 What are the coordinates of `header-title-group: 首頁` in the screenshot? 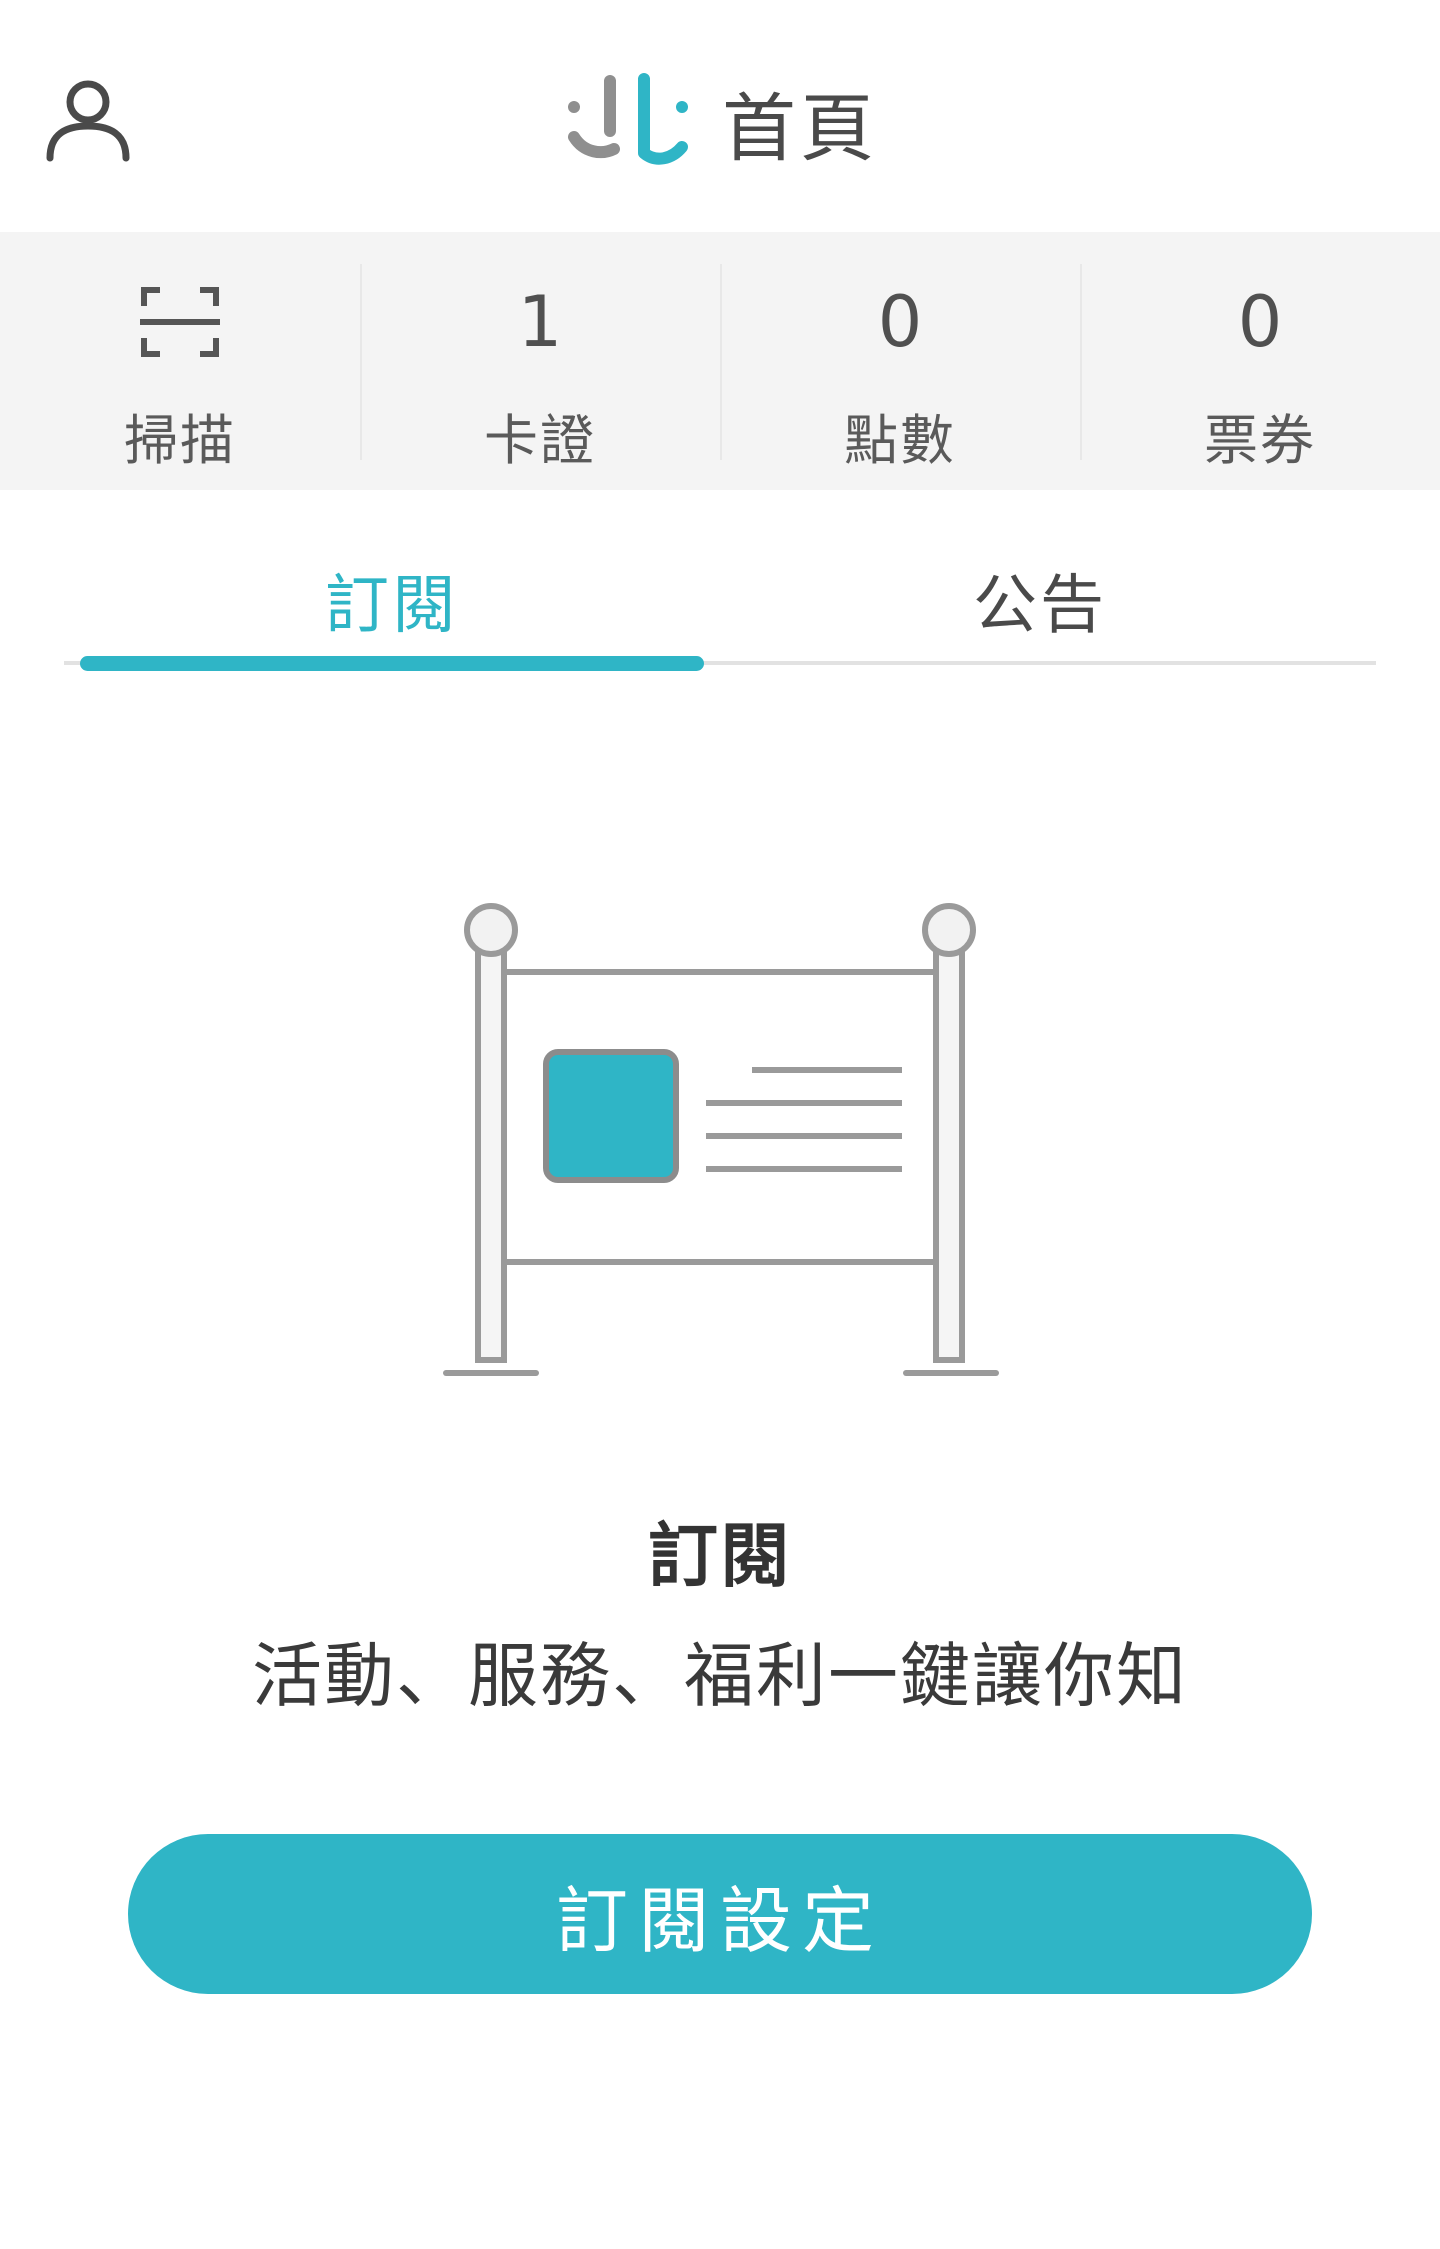 It's located at (720, 122).